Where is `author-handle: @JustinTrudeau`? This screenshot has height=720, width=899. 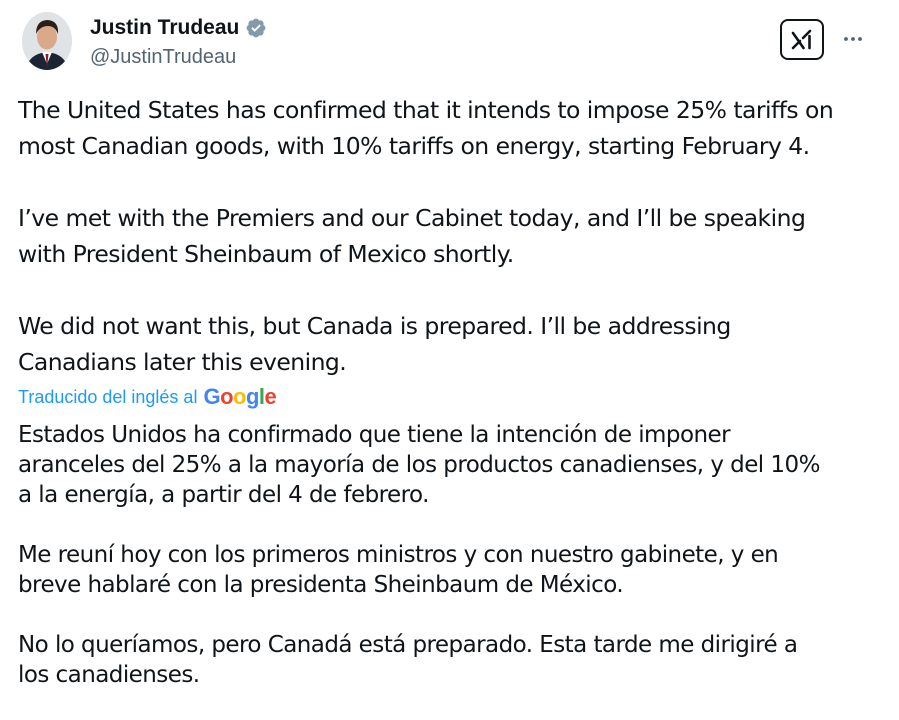
author-handle: @JustinTrudeau is located at coordinates (178, 57).